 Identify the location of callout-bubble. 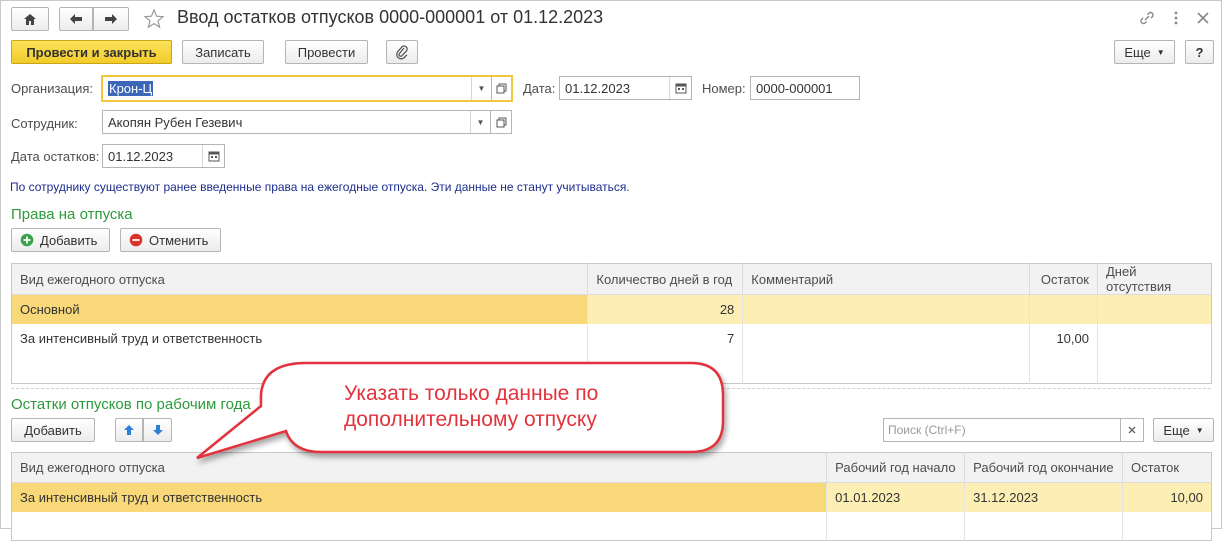
(460, 410).